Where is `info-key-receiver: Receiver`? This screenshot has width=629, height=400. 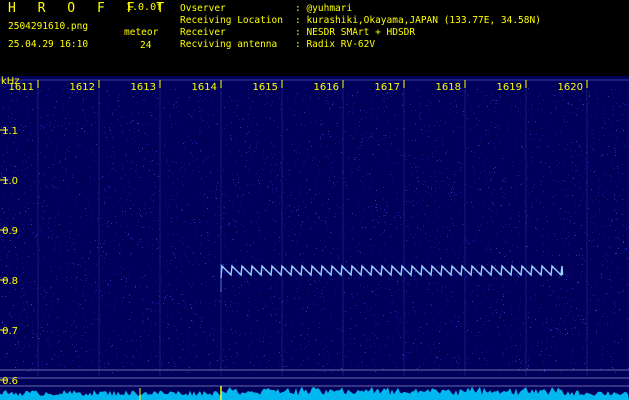
info-key-receiver: Receiver is located at coordinates (203, 32).